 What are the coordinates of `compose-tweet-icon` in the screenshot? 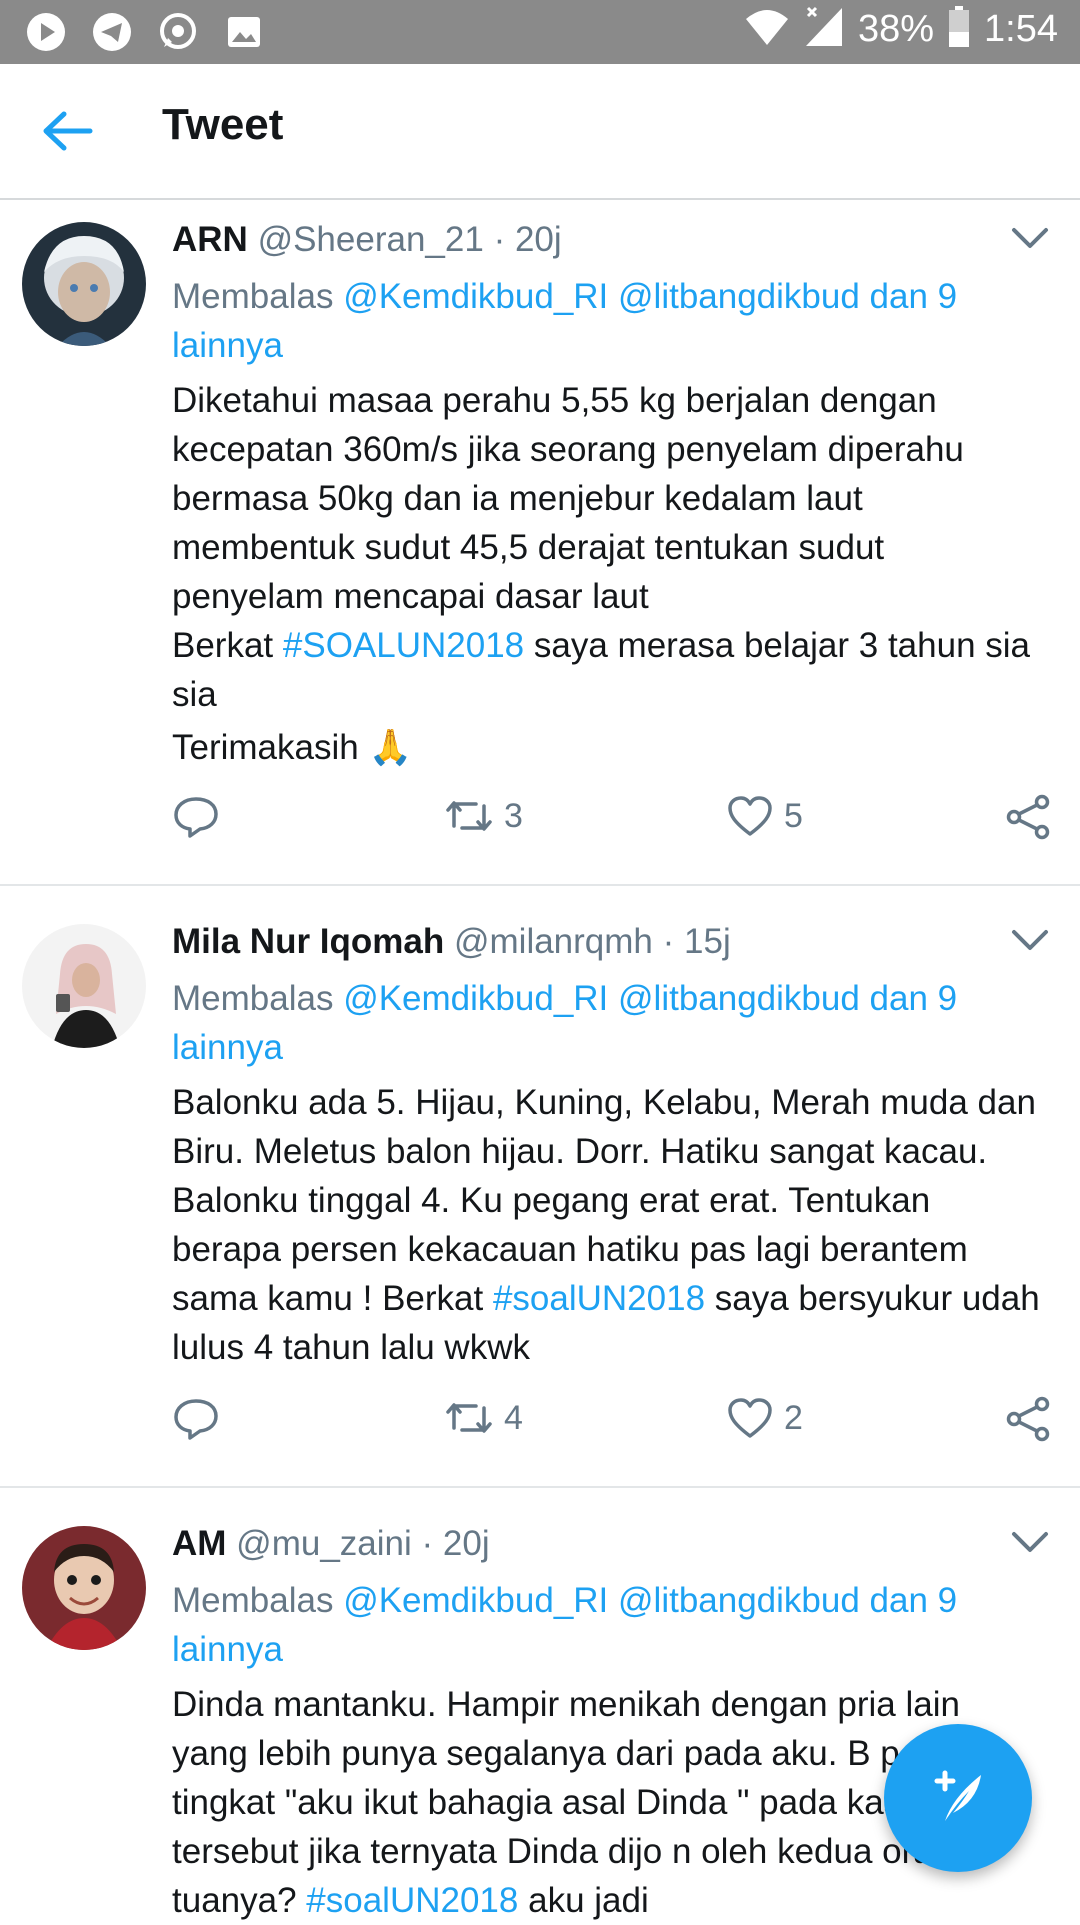 It's located at (958, 1798).